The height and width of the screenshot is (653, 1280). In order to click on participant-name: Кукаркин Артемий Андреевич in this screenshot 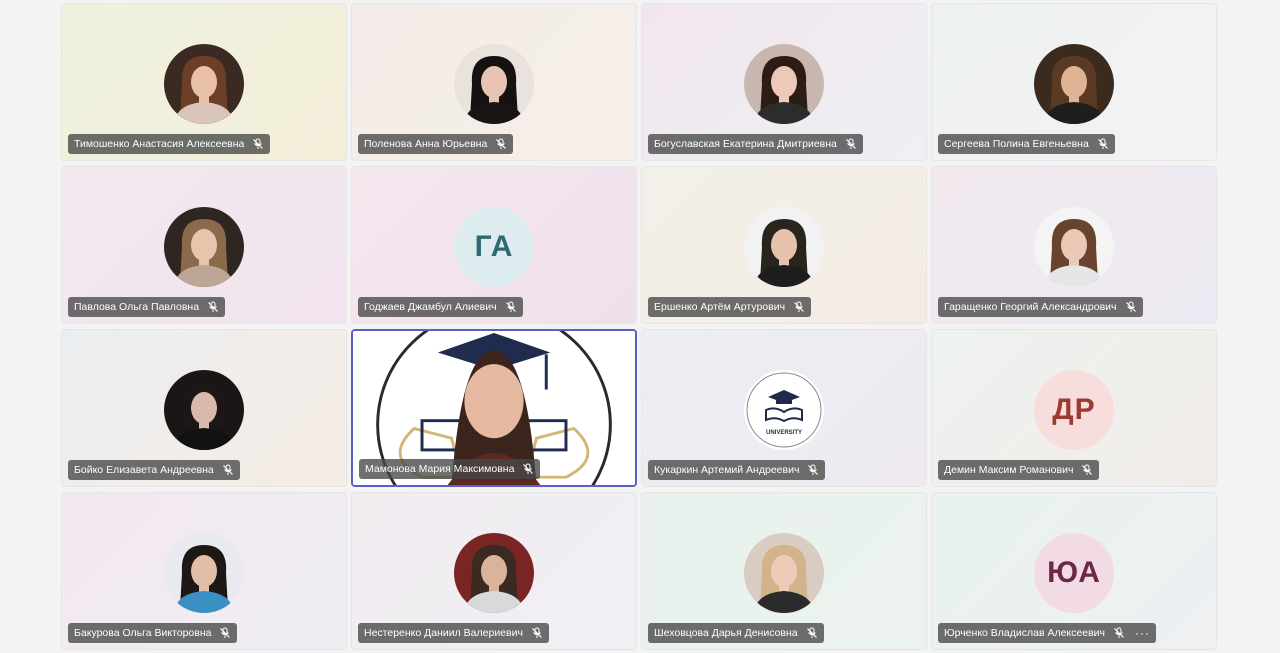, I will do `click(727, 470)`.